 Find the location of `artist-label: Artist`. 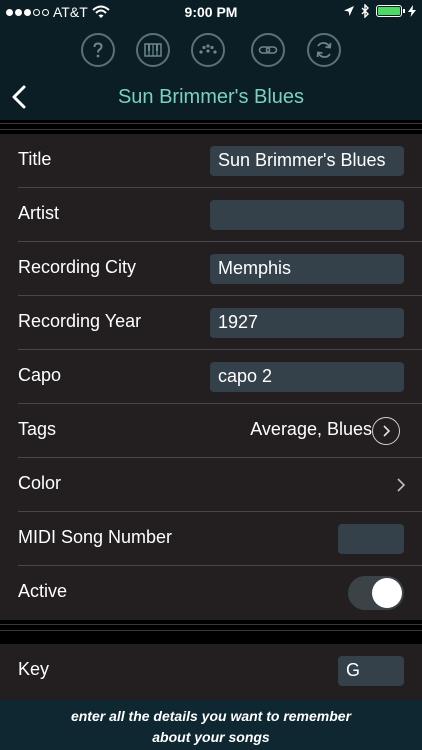

artist-label: Artist is located at coordinates (39, 213).